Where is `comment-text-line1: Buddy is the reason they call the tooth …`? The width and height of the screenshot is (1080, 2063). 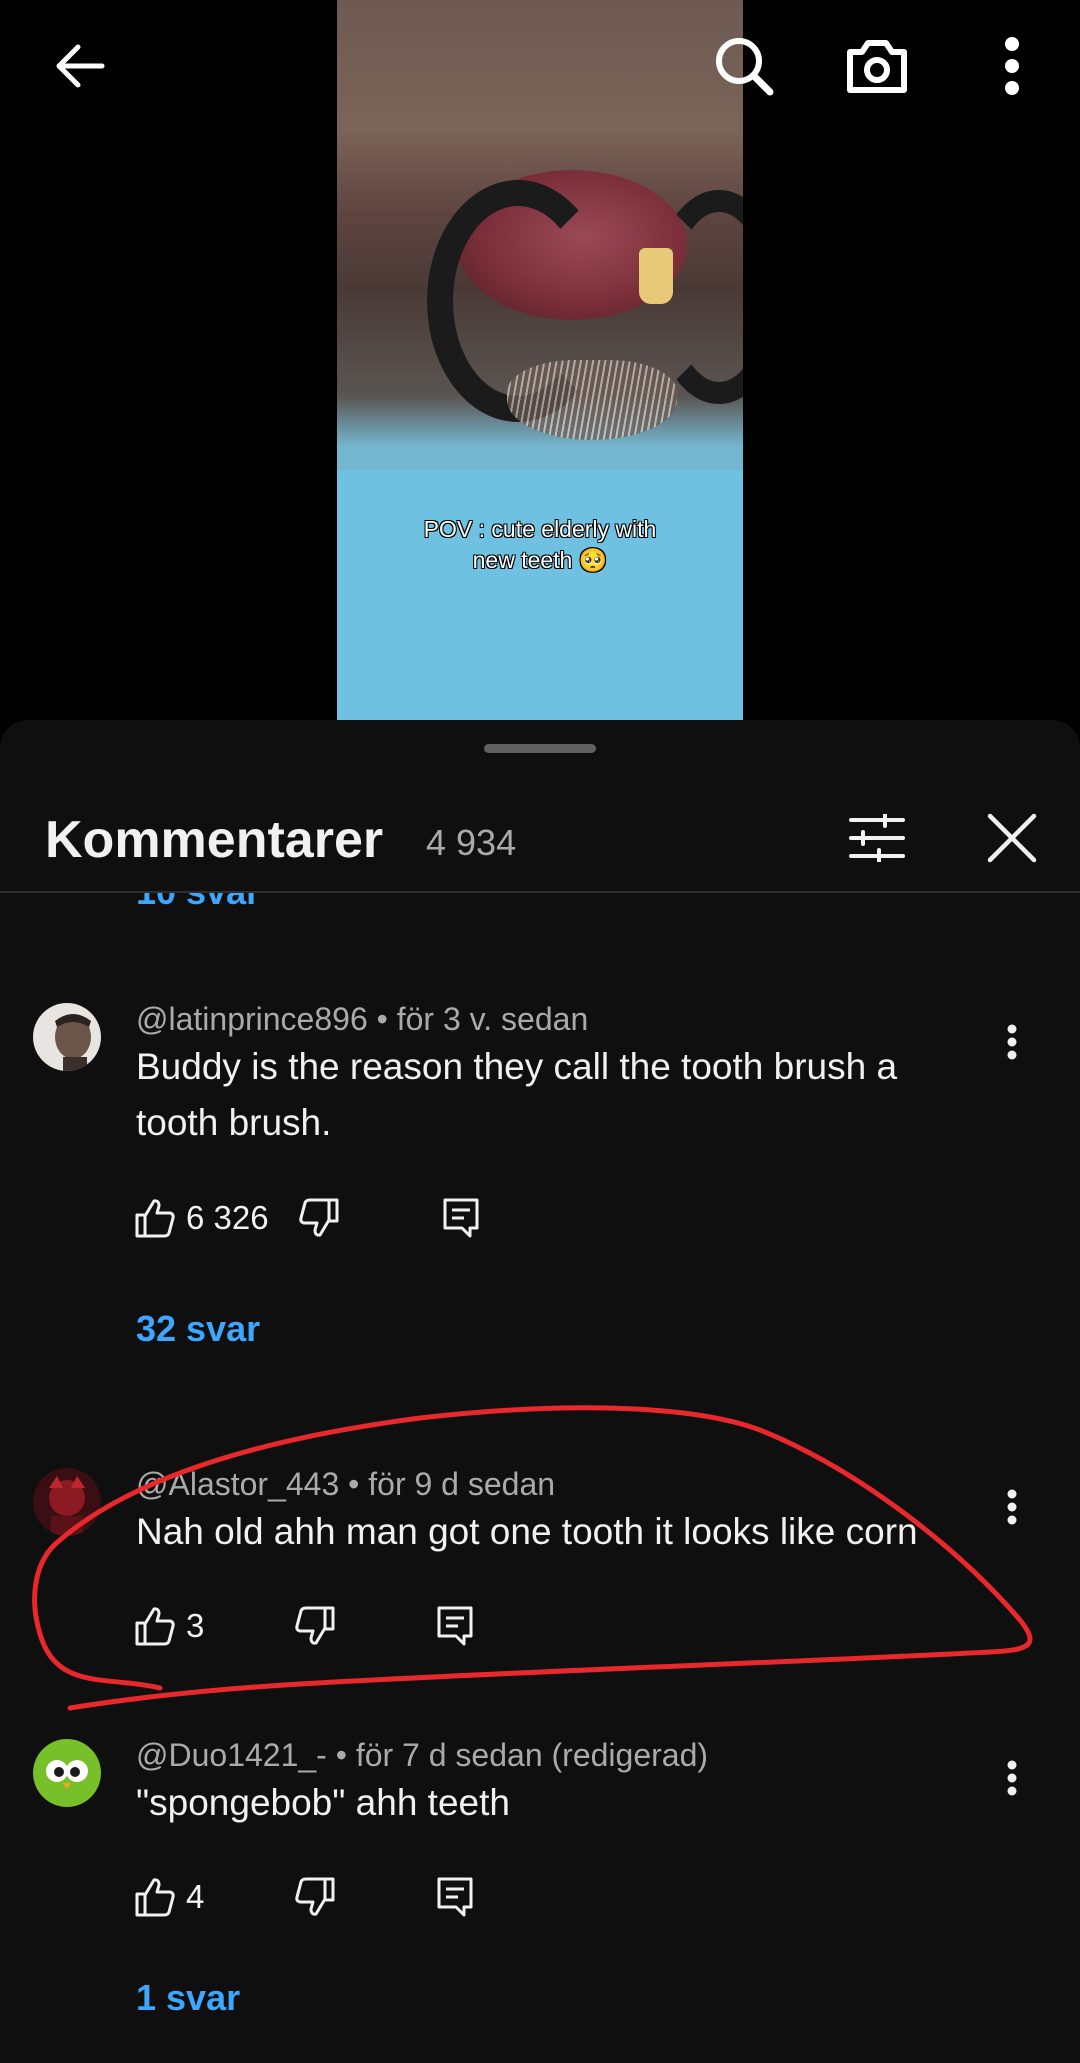 comment-text-line1: Buddy is the reason they call the tooth … is located at coordinates (517, 1066).